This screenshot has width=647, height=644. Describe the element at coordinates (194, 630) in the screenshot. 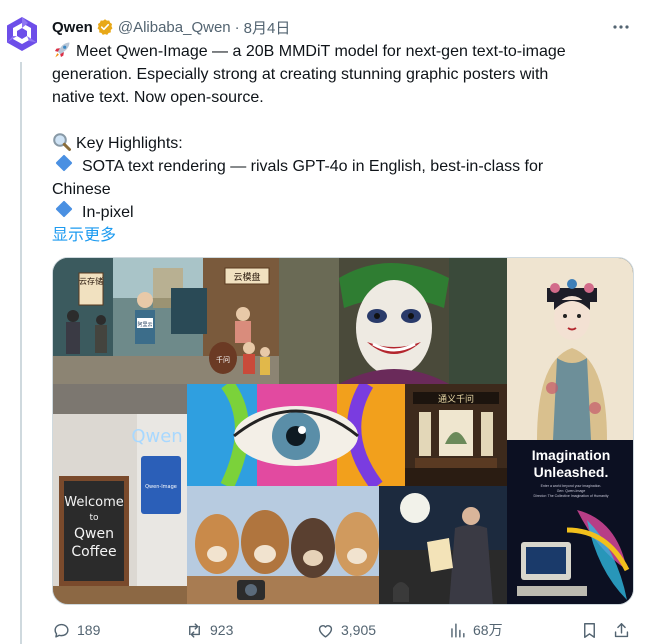

I see `retweet-icon` at that location.